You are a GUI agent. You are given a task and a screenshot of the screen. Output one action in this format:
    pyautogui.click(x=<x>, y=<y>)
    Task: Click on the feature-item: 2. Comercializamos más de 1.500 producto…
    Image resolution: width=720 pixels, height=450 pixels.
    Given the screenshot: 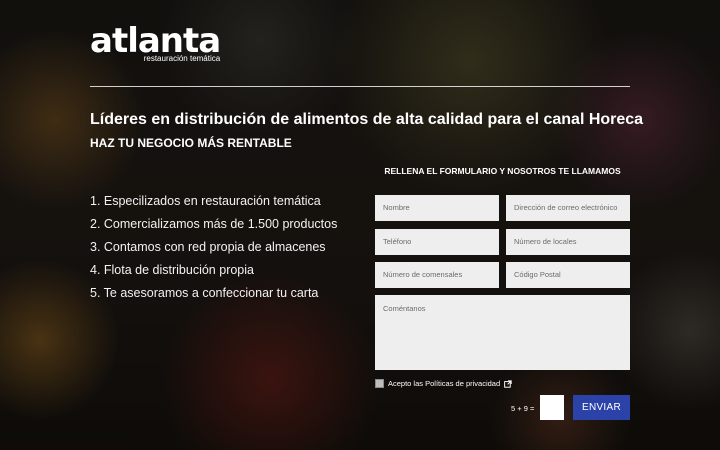 What is the action you would take?
    pyautogui.click(x=214, y=224)
    